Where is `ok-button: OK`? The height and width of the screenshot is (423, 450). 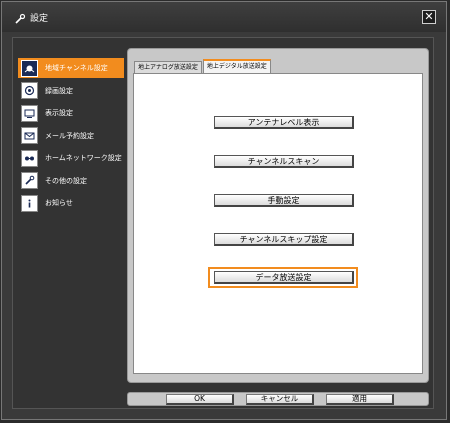
ok-button: OK is located at coordinates (200, 399).